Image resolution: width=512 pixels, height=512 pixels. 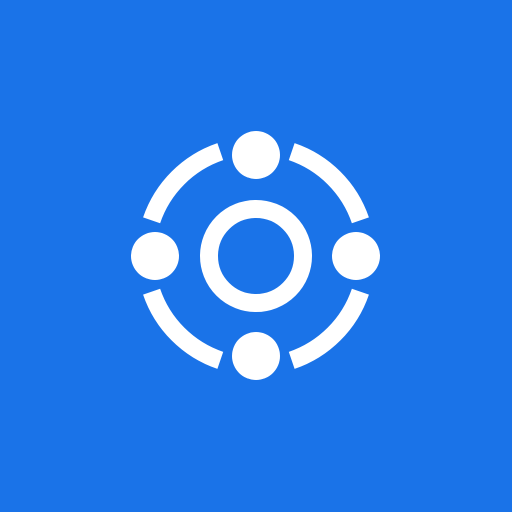 I want to click on arc-top-right, so click(x=328, y=183).